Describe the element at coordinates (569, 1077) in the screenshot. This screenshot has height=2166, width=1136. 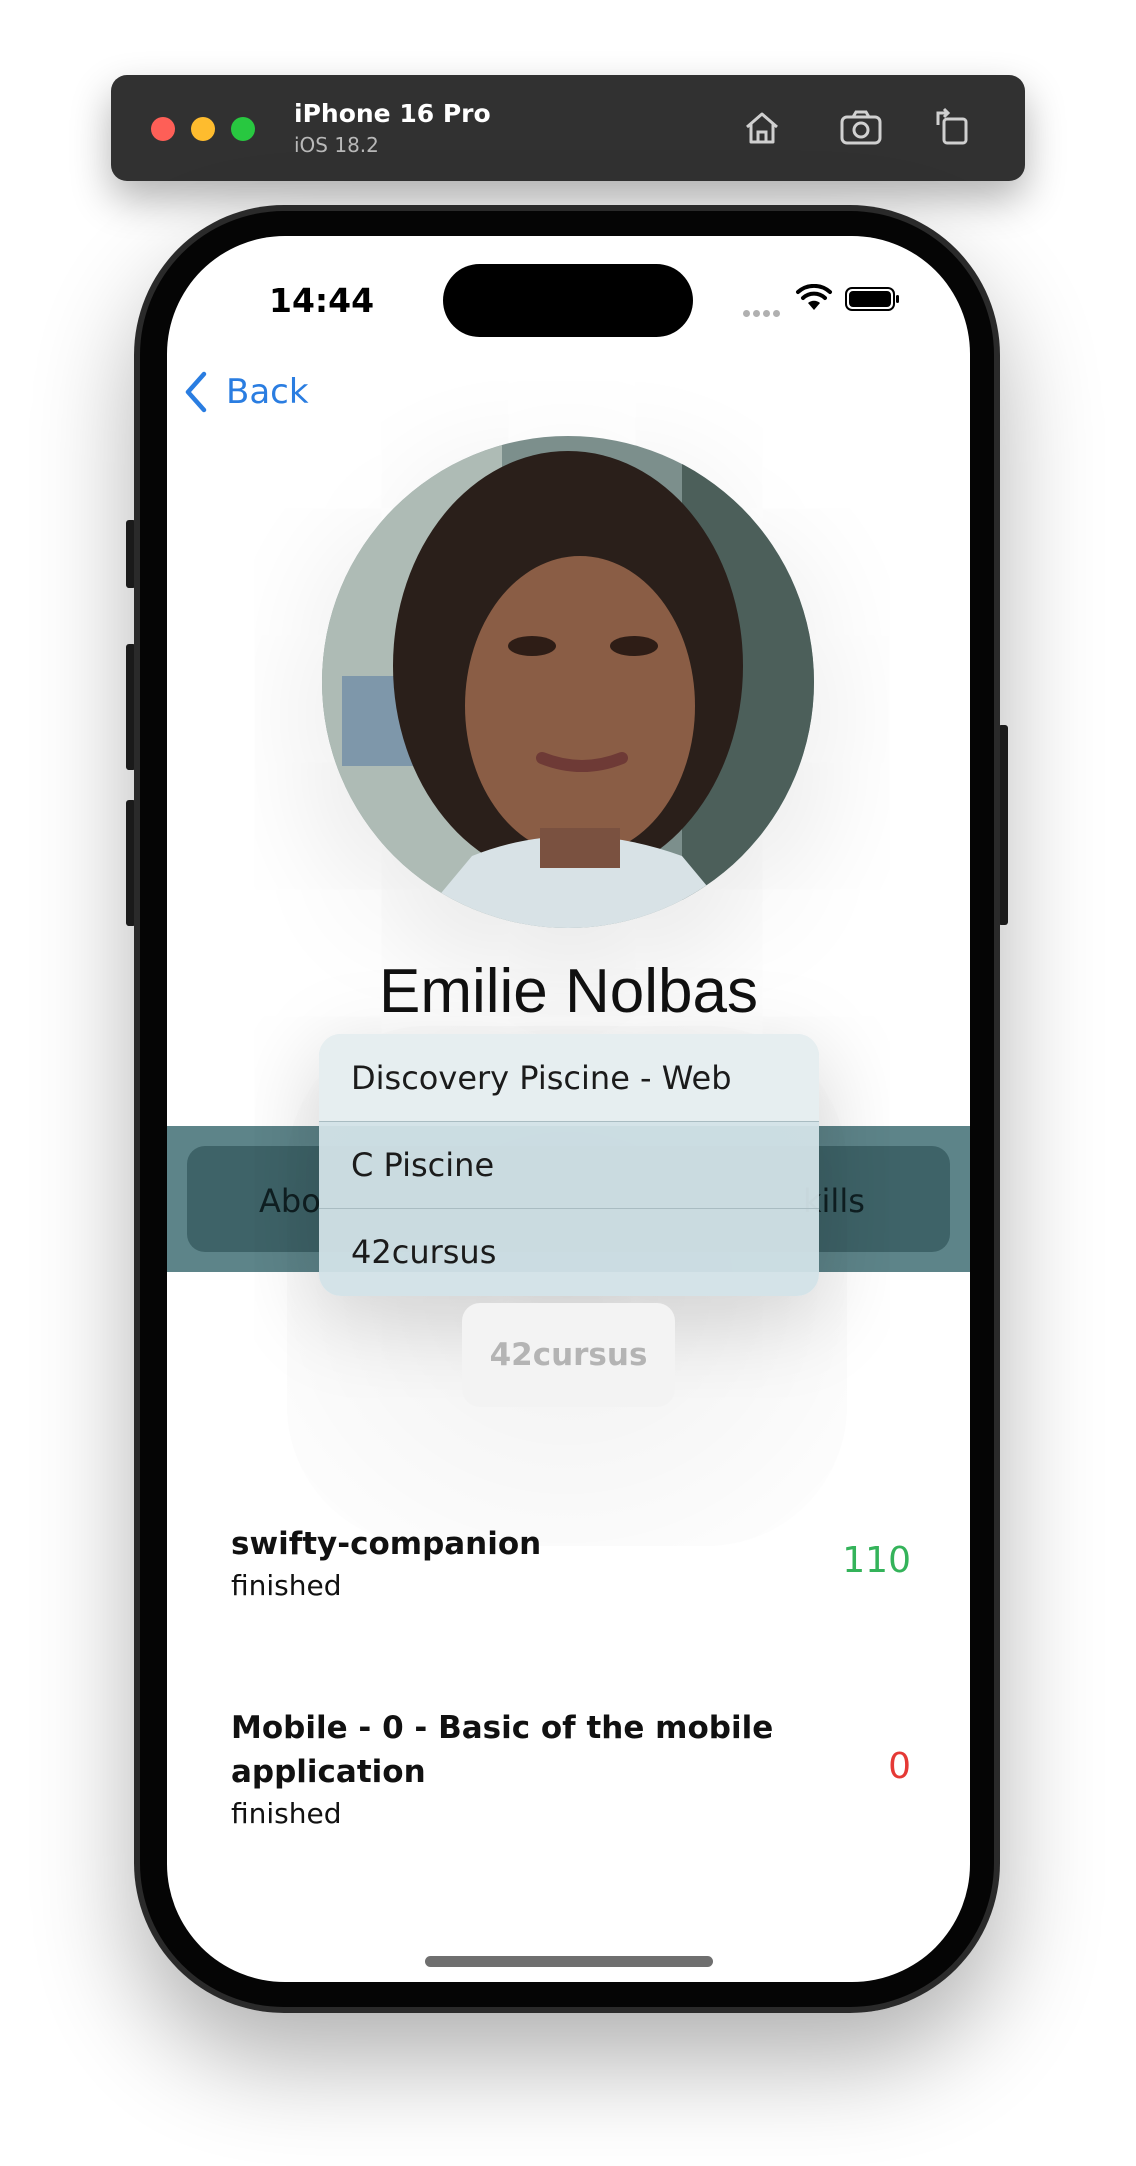
I see `menu-item-discovery-piscine: Discovery Piscine - Web` at that location.